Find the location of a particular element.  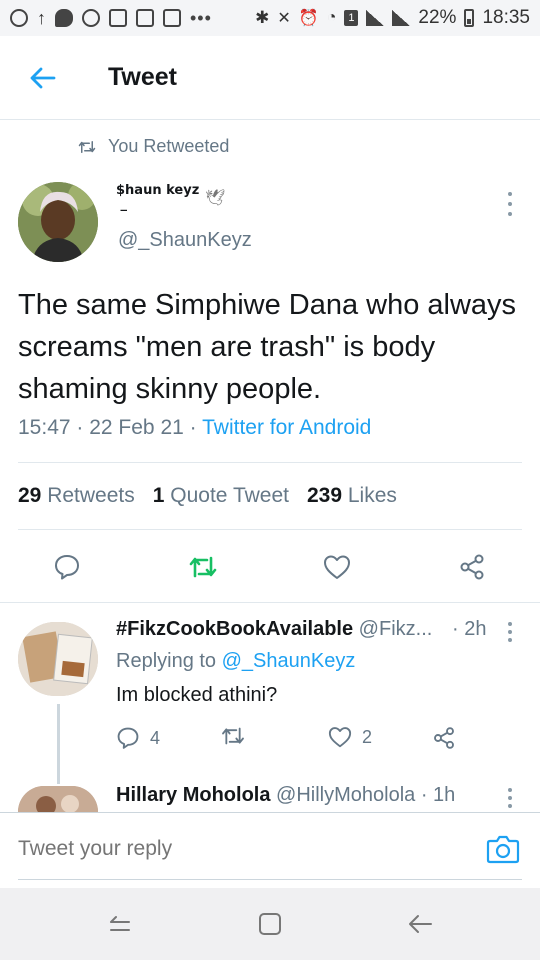

reply-count: 4 is located at coordinates (155, 737).